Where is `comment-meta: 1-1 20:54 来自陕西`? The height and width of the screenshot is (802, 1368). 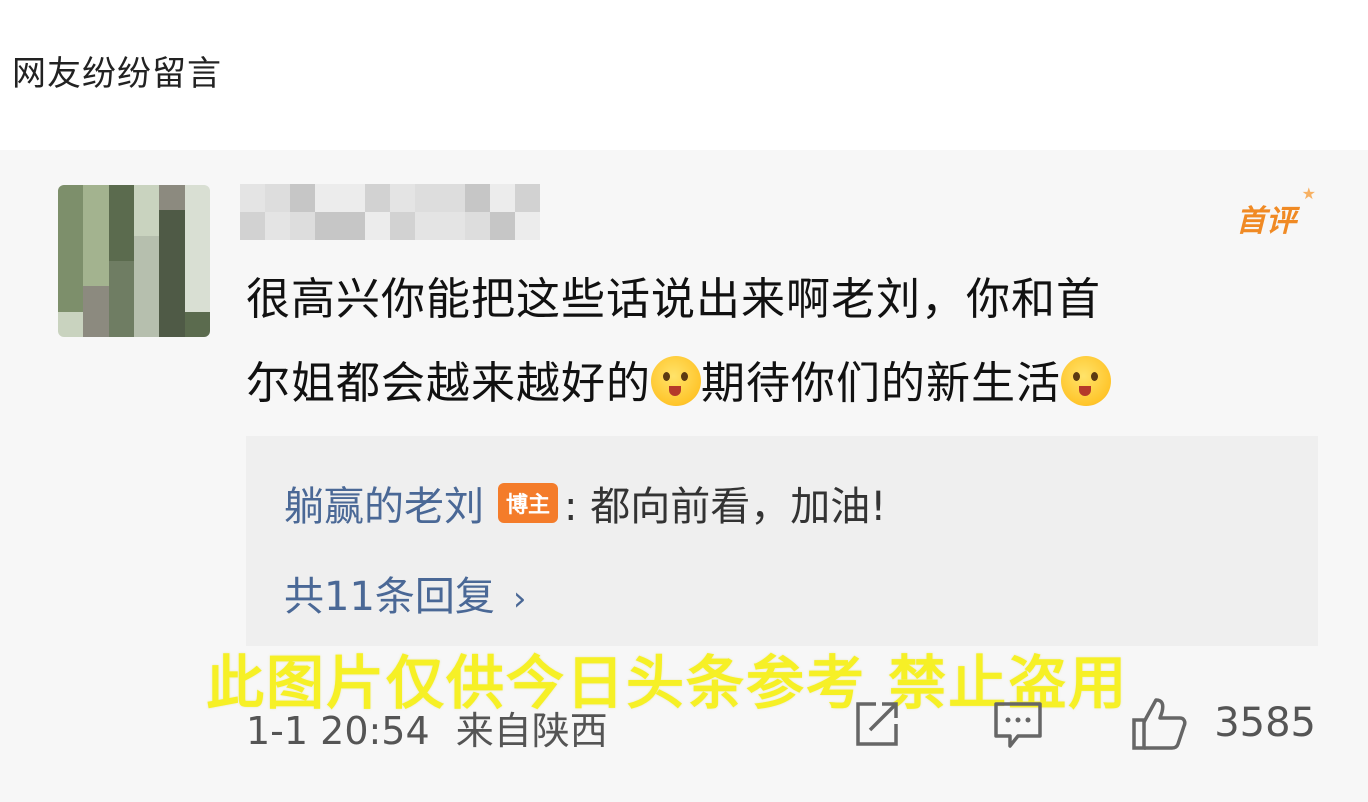
comment-meta: 1-1 20:54 来自陕西 is located at coordinates (427, 727).